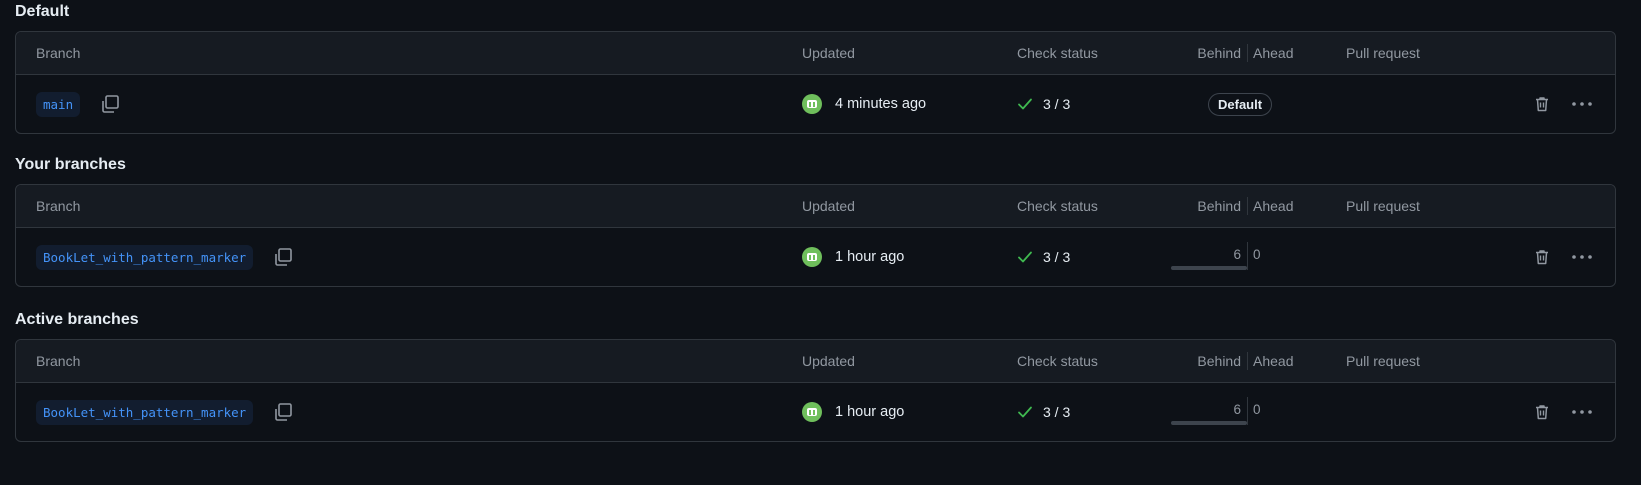 The height and width of the screenshot is (485, 1641). I want to click on branch-cell: main, so click(78, 104).